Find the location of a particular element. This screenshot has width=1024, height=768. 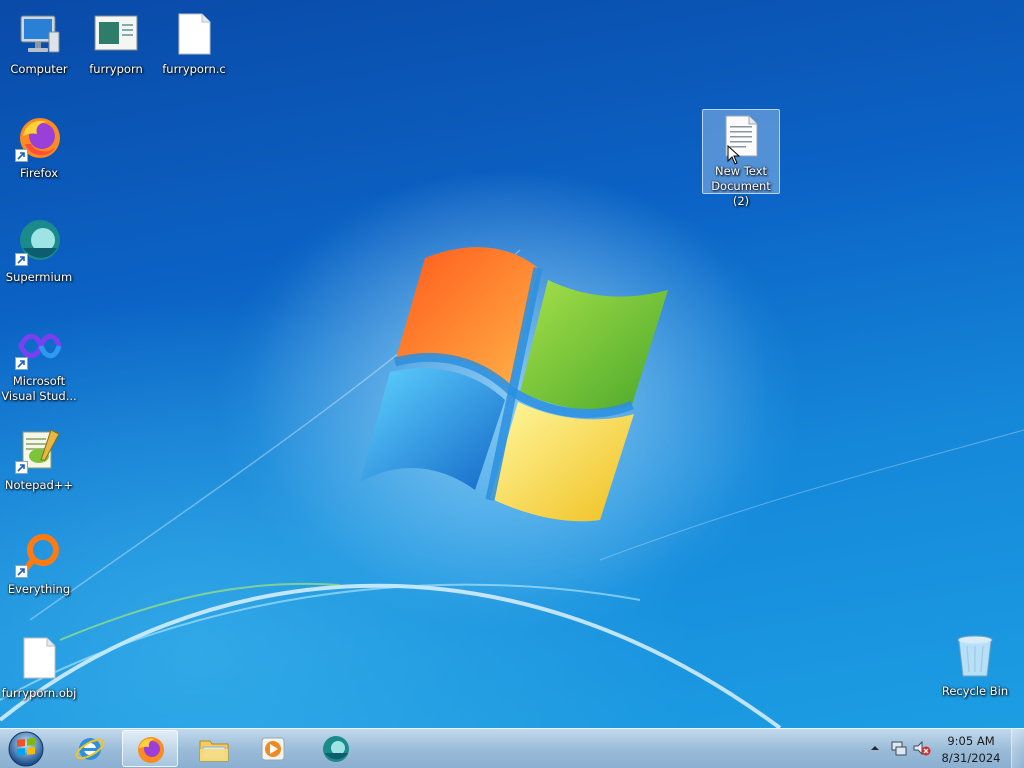

desktop-icon-recycle-bin: Recycle Bin is located at coordinates (975, 664).